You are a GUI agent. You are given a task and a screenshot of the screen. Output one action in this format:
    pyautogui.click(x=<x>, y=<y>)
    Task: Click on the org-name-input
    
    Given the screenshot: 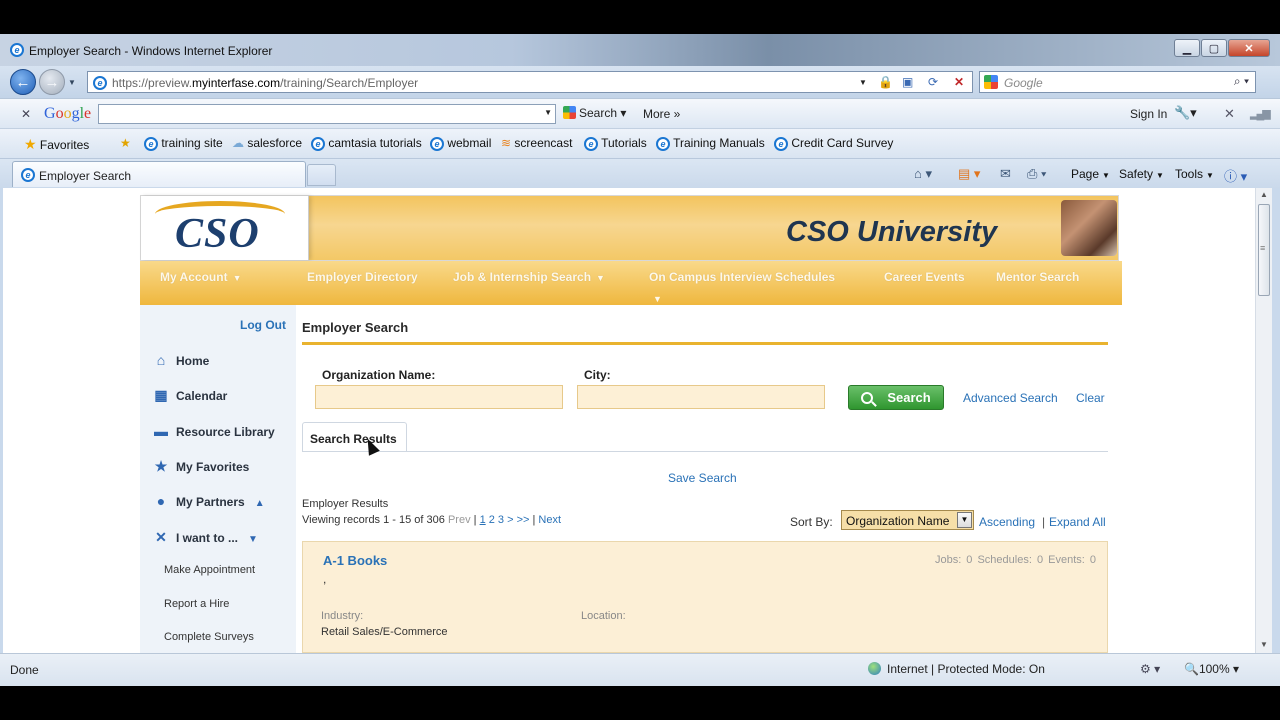 What is the action you would take?
    pyautogui.click(x=439, y=397)
    